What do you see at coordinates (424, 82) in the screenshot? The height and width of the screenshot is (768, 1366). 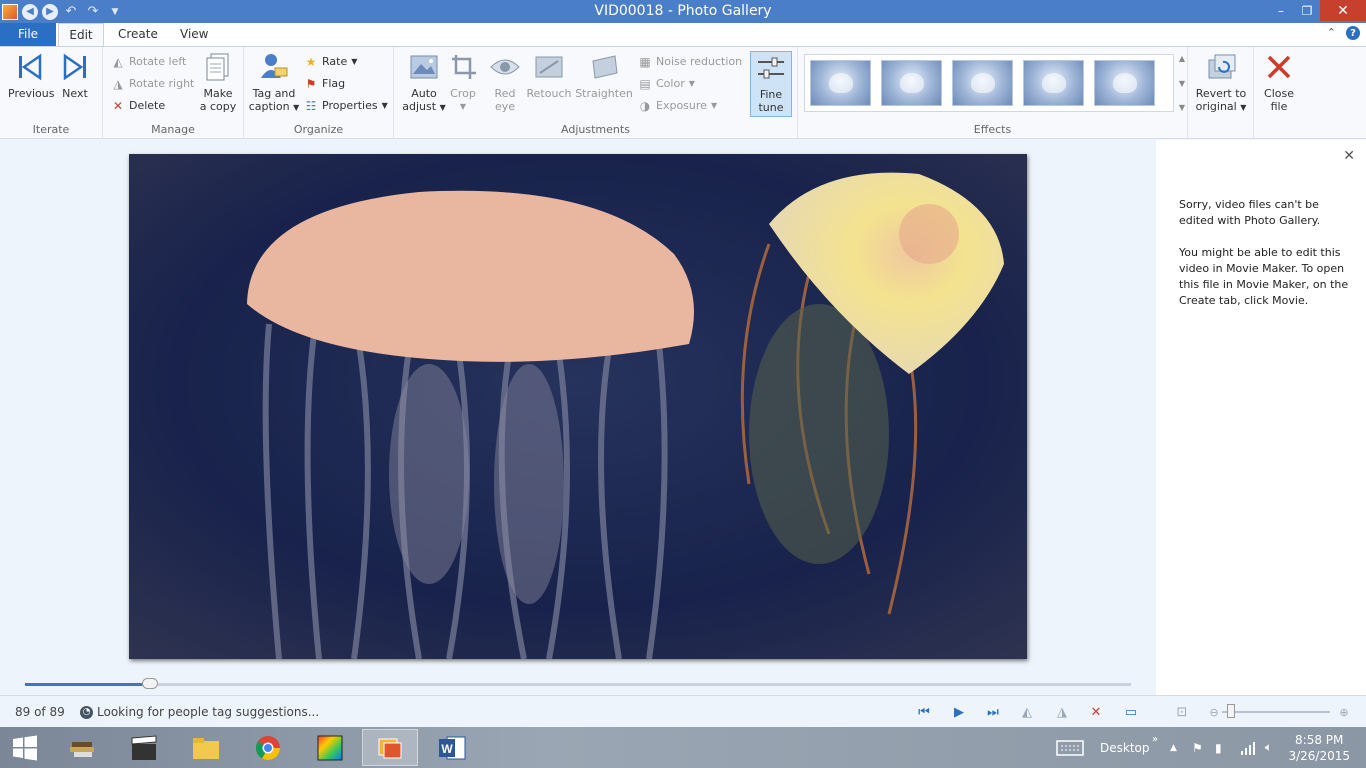 I see `auto-adjust-button: Auto adjust ▼` at bounding box center [424, 82].